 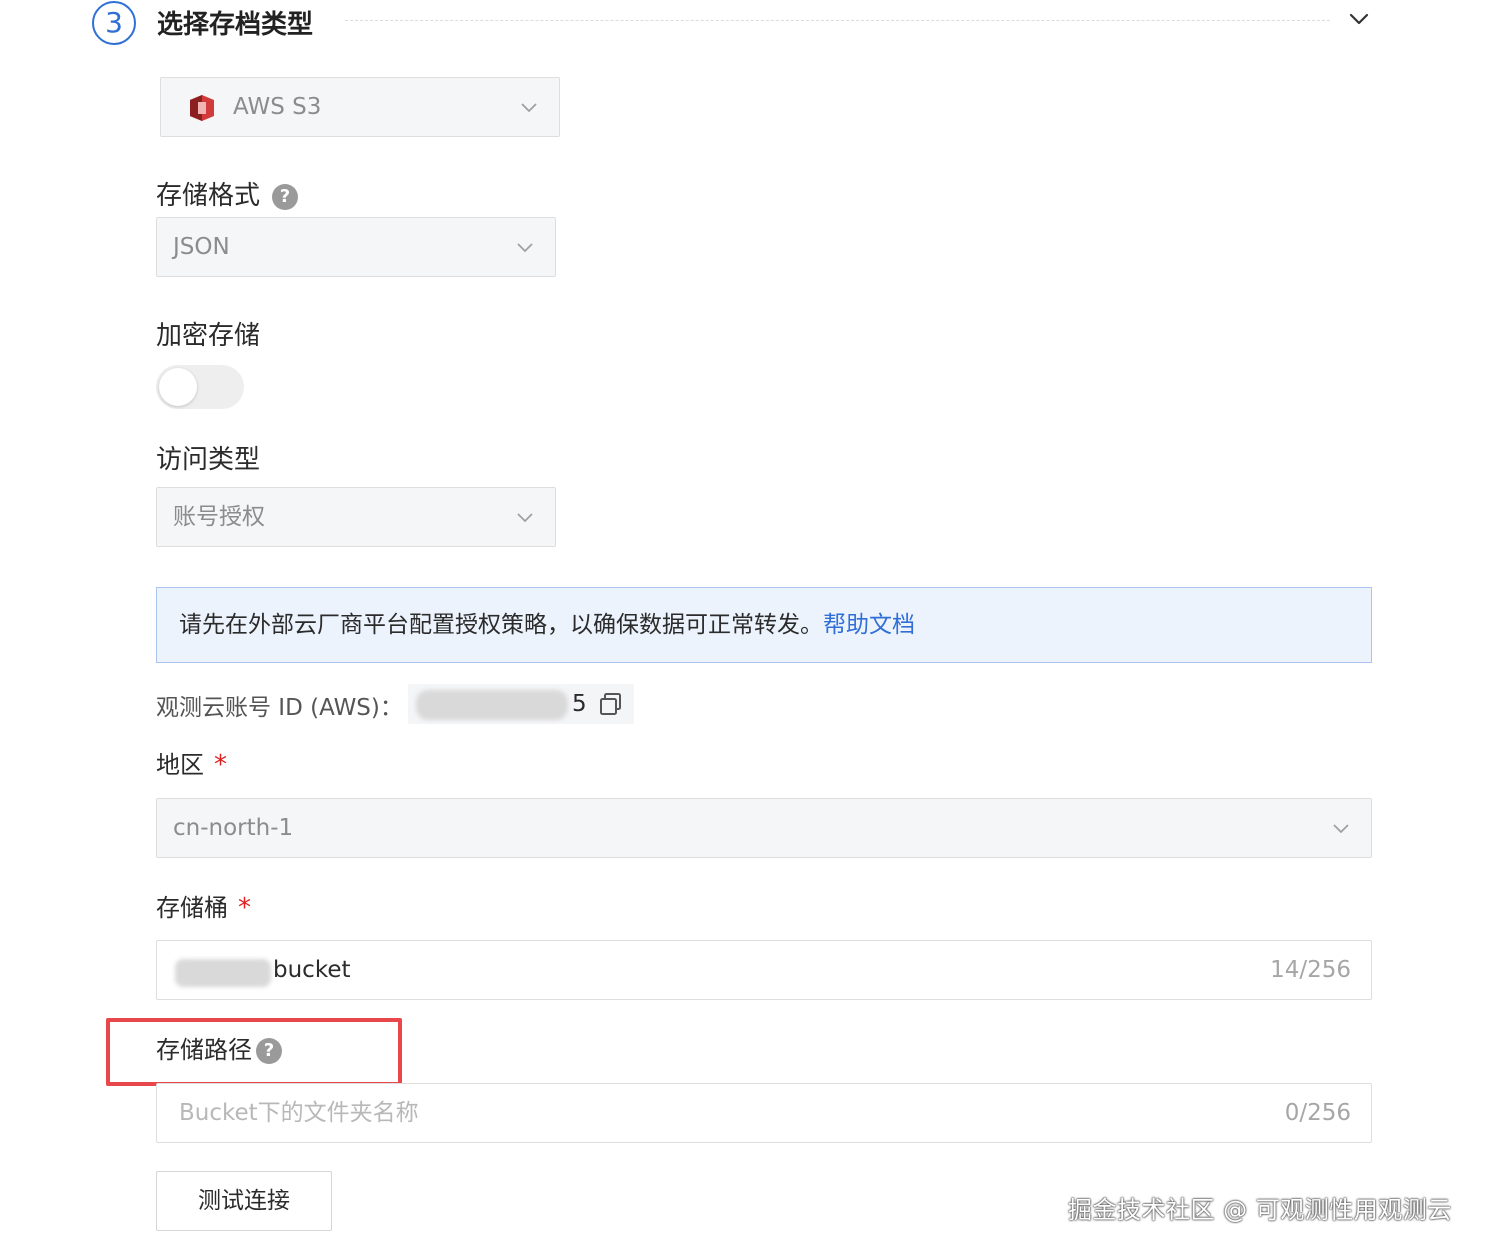 What do you see at coordinates (200, 387) in the screenshot?
I see `encryption-toggle` at bounding box center [200, 387].